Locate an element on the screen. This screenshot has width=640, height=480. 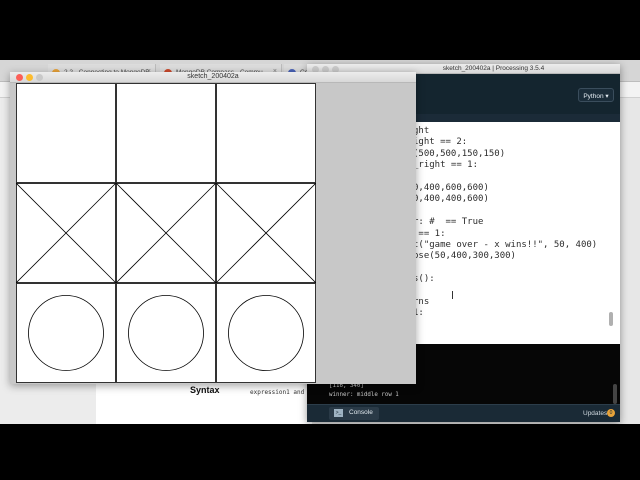
code-line: 1: is located at coordinates (418, 313).